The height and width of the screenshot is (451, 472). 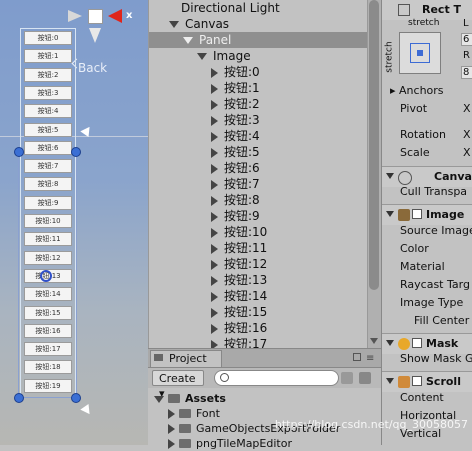 What do you see at coordinates (178, 385) in the screenshot?
I see `create-dropdown: Create ▾` at bounding box center [178, 385].